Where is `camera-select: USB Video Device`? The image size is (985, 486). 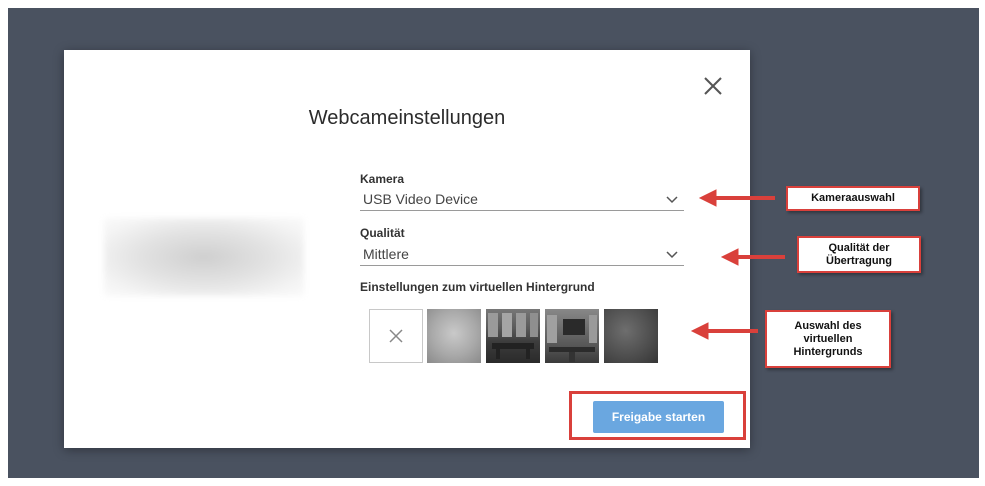
camera-select: USB Video Device is located at coordinates (522, 200).